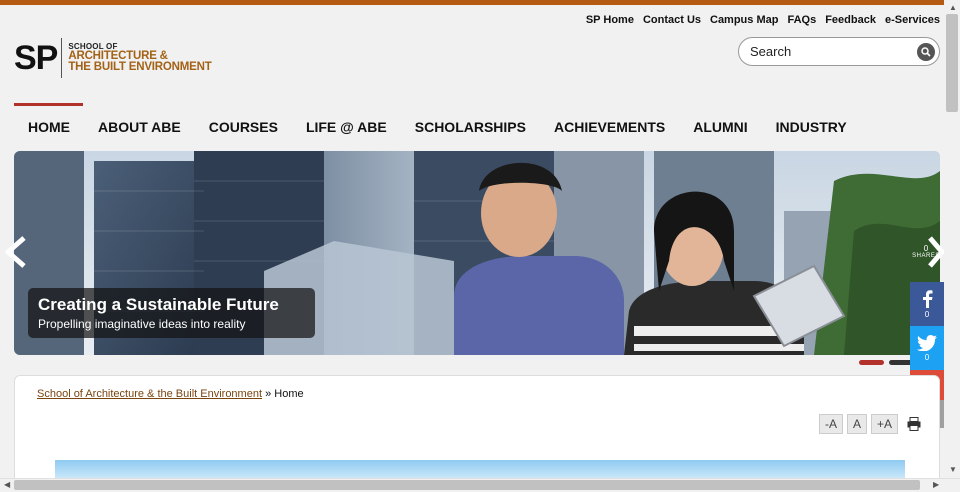  What do you see at coordinates (49, 127) in the screenshot?
I see `nav-home: HOME` at bounding box center [49, 127].